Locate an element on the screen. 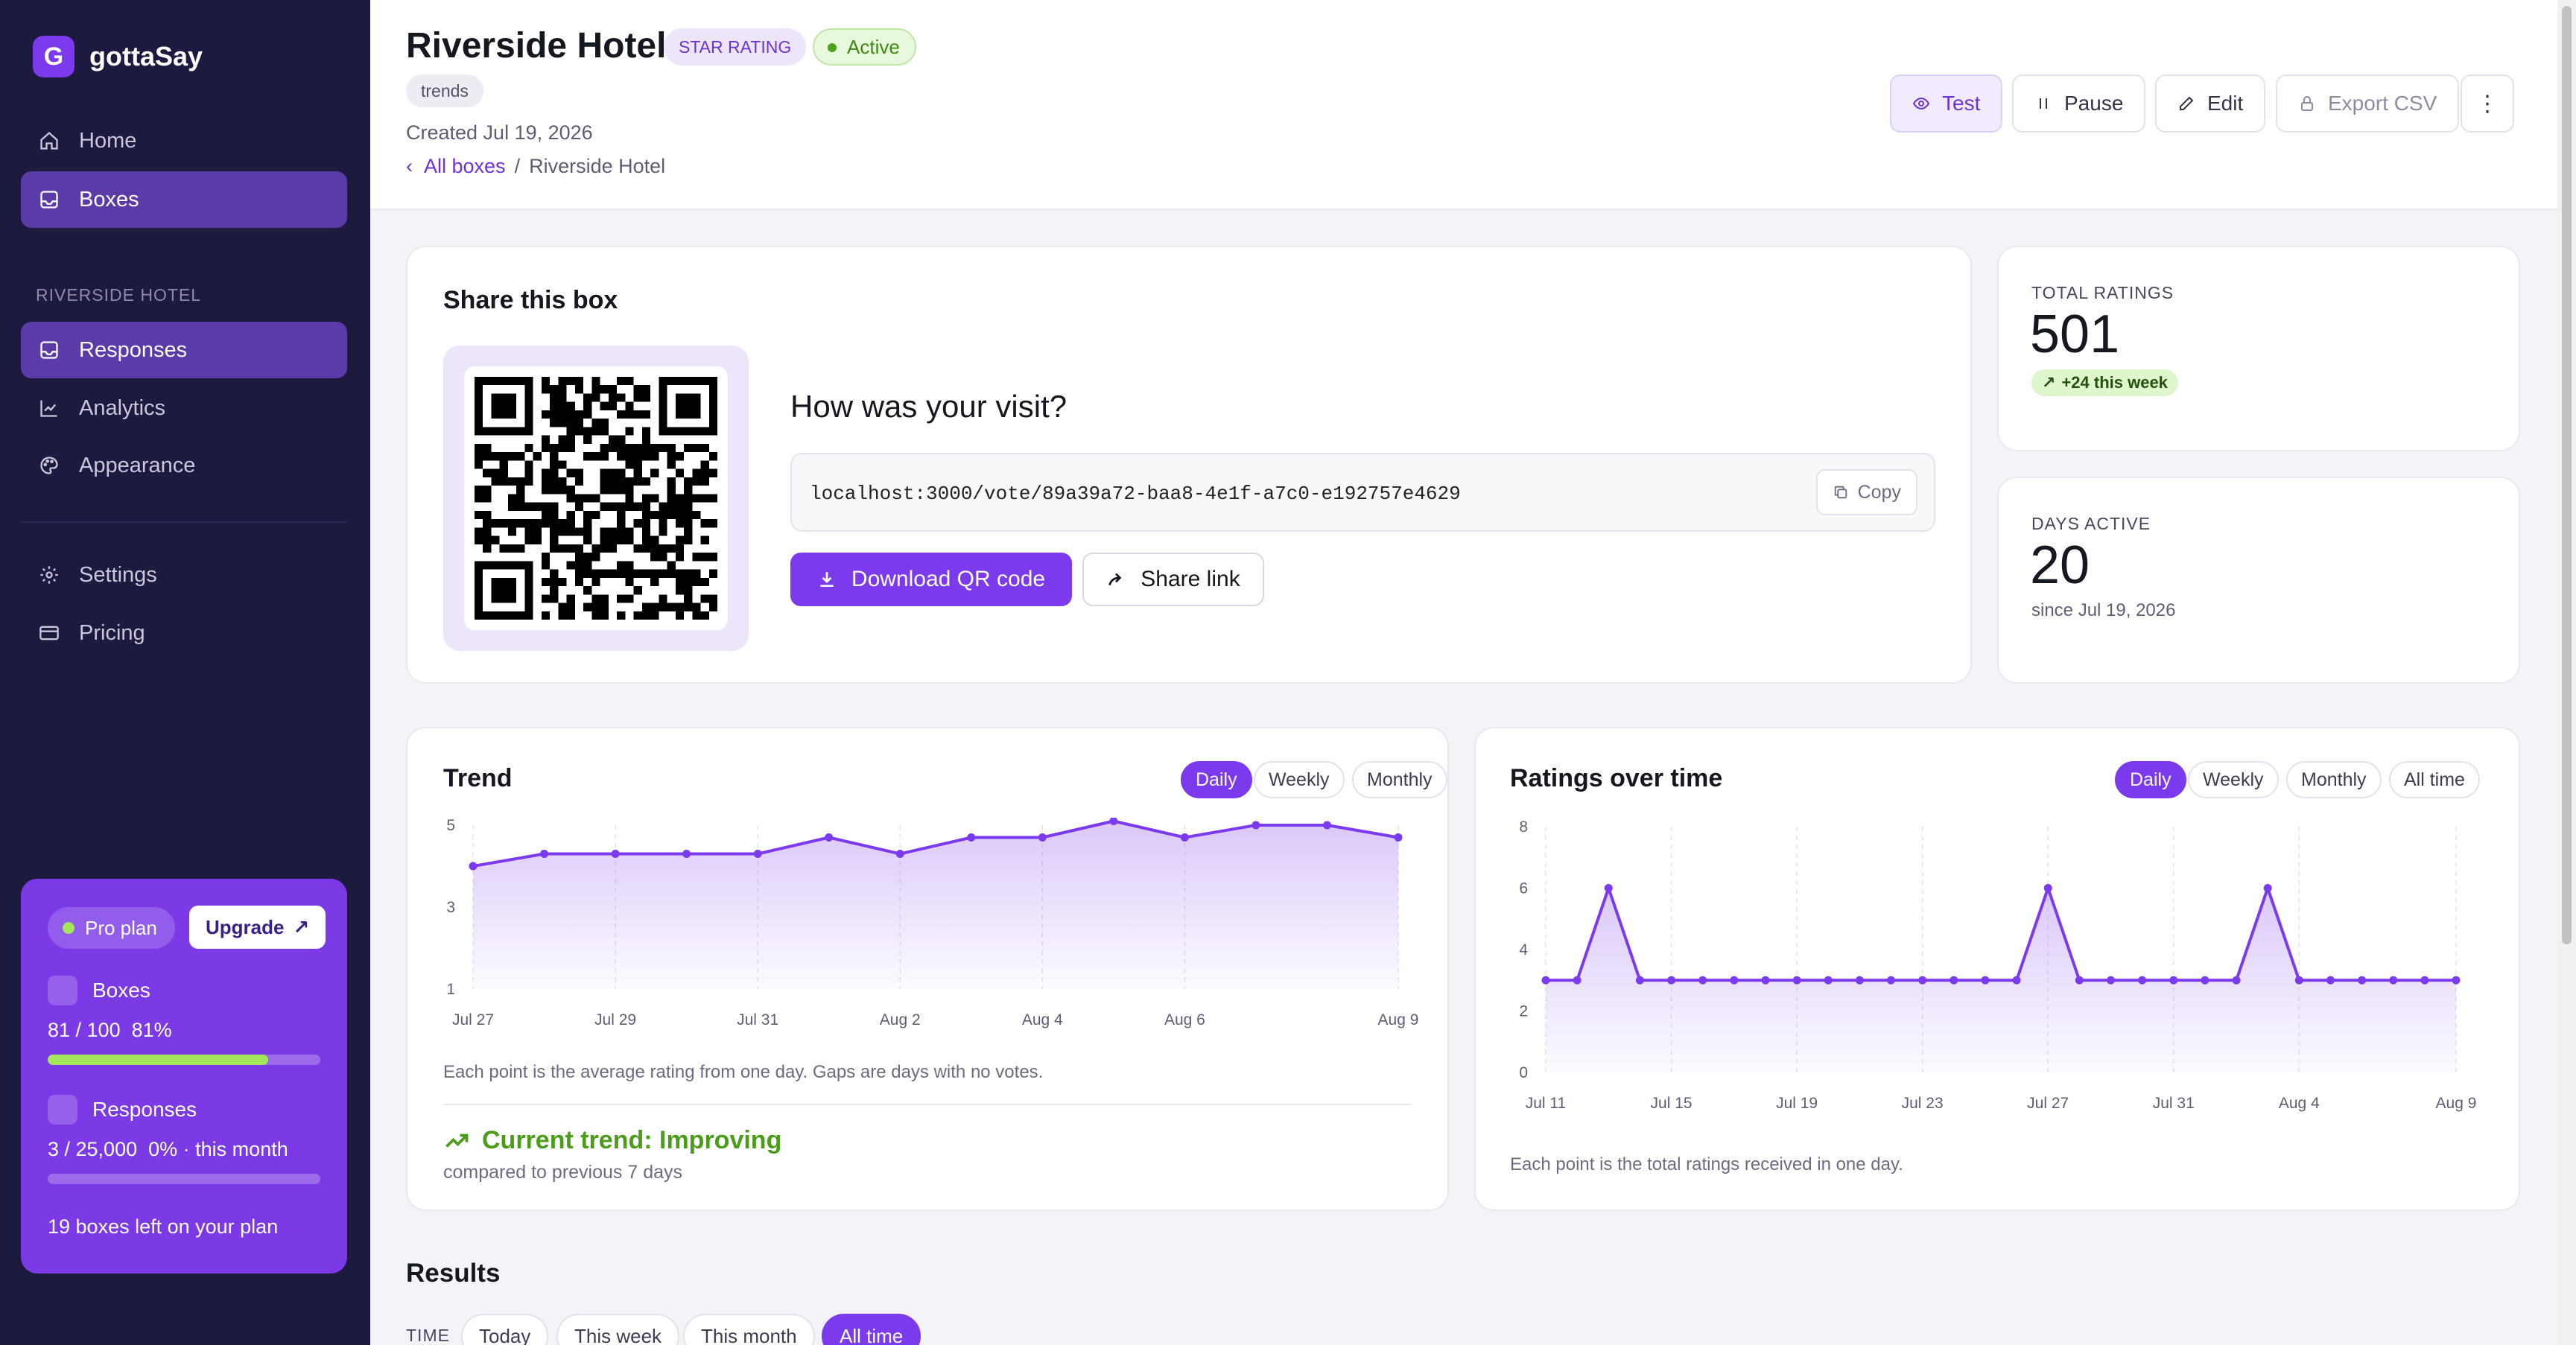 The image size is (2576, 1345). share-link-button: Share link is located at coordinates (1173, 579).